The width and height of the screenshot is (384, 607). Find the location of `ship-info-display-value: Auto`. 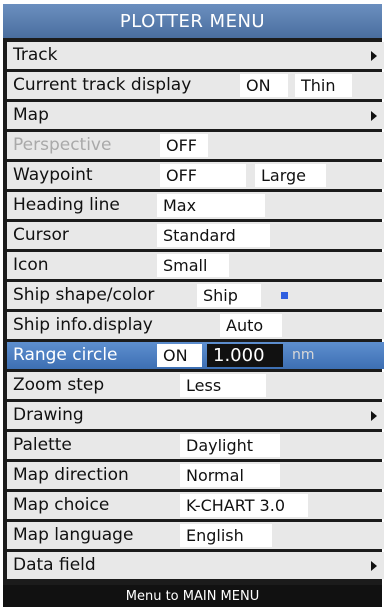

ship-info-display-value: Auto is located at coordinates (251, 325).